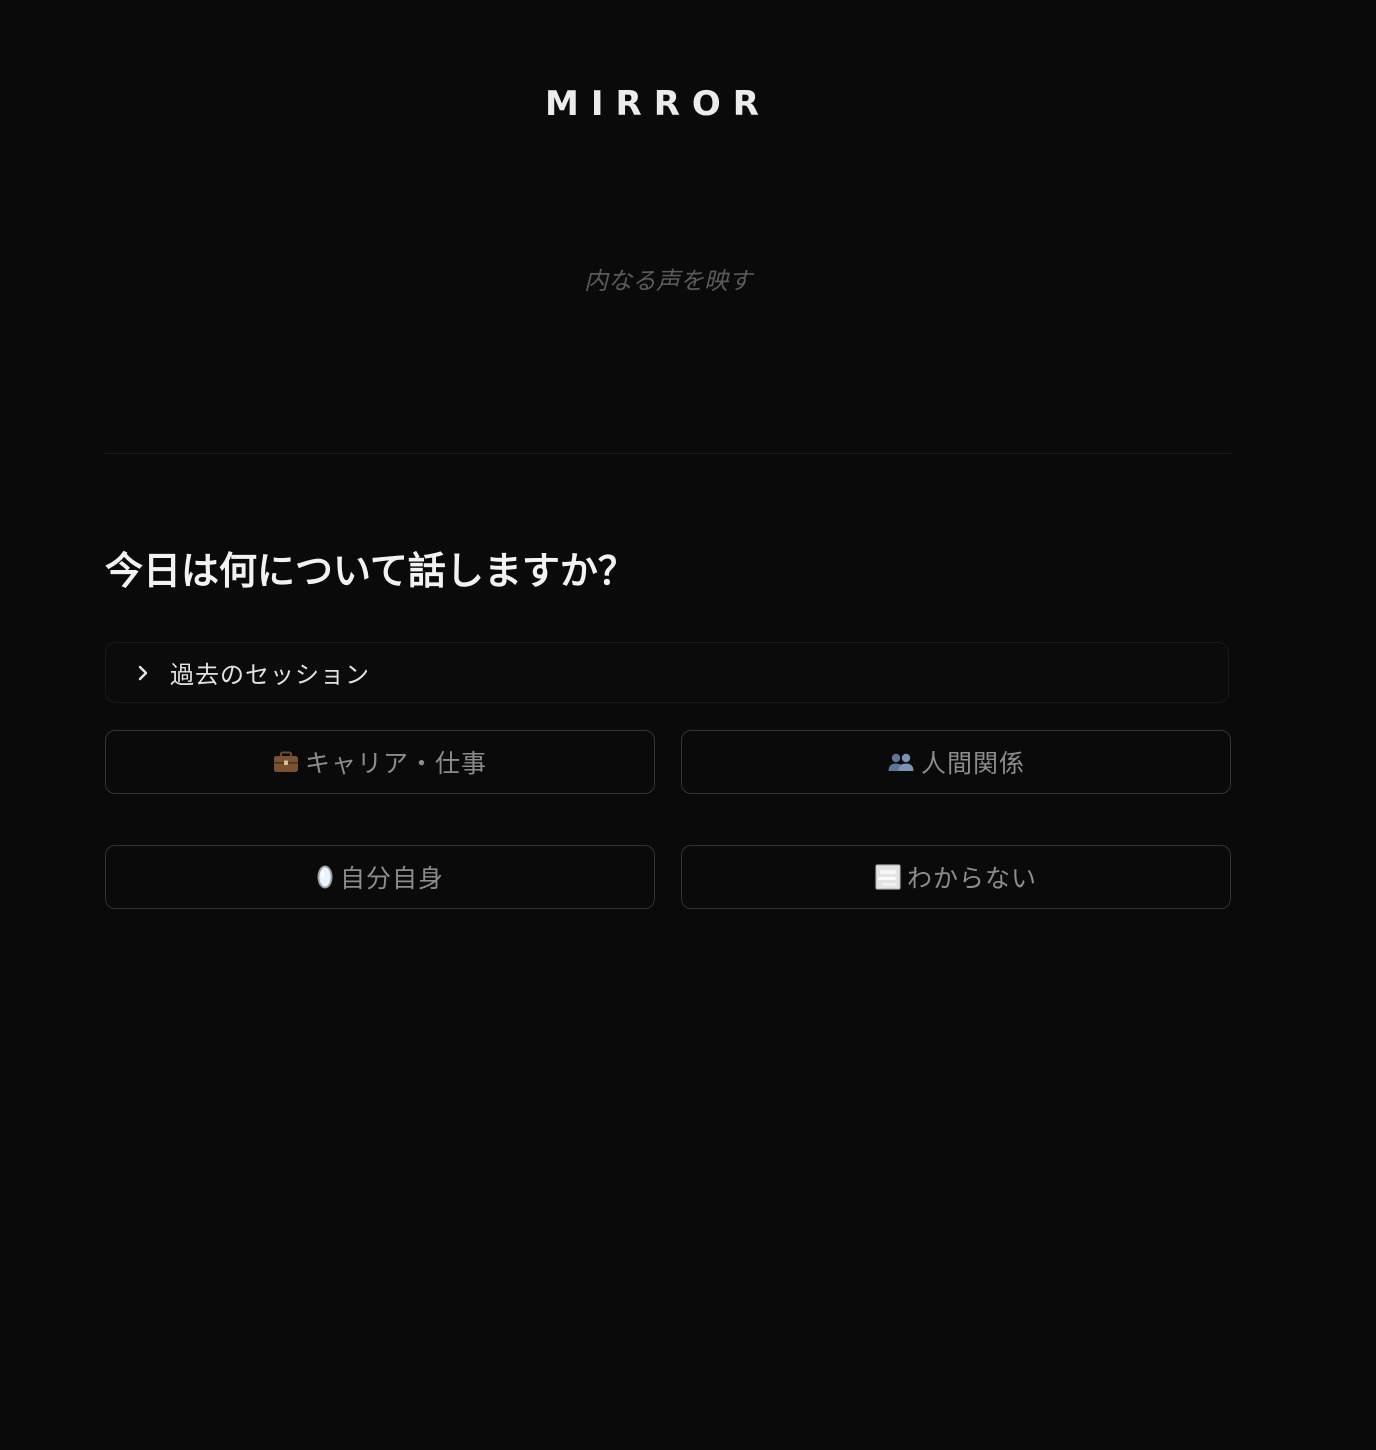  I want to click on topic-self-label: 自分自身, so click(391, 878).